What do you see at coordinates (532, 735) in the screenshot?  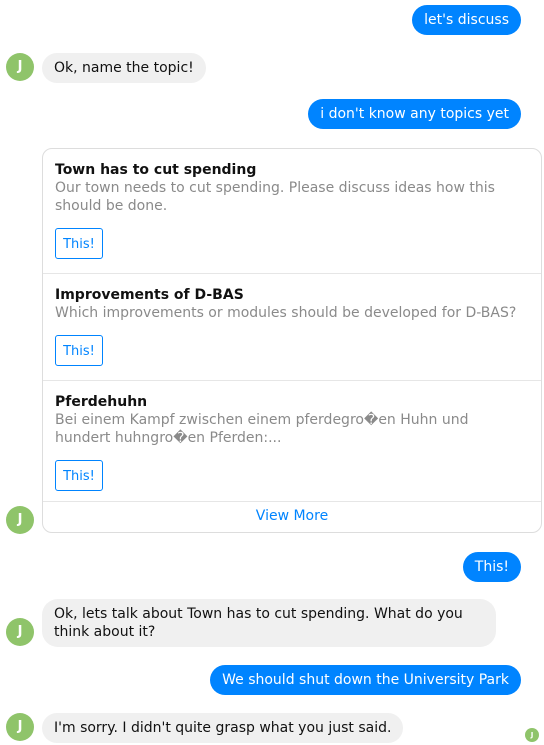 I see `read-receipt-avatar: J` at bounding box center [532, 735].